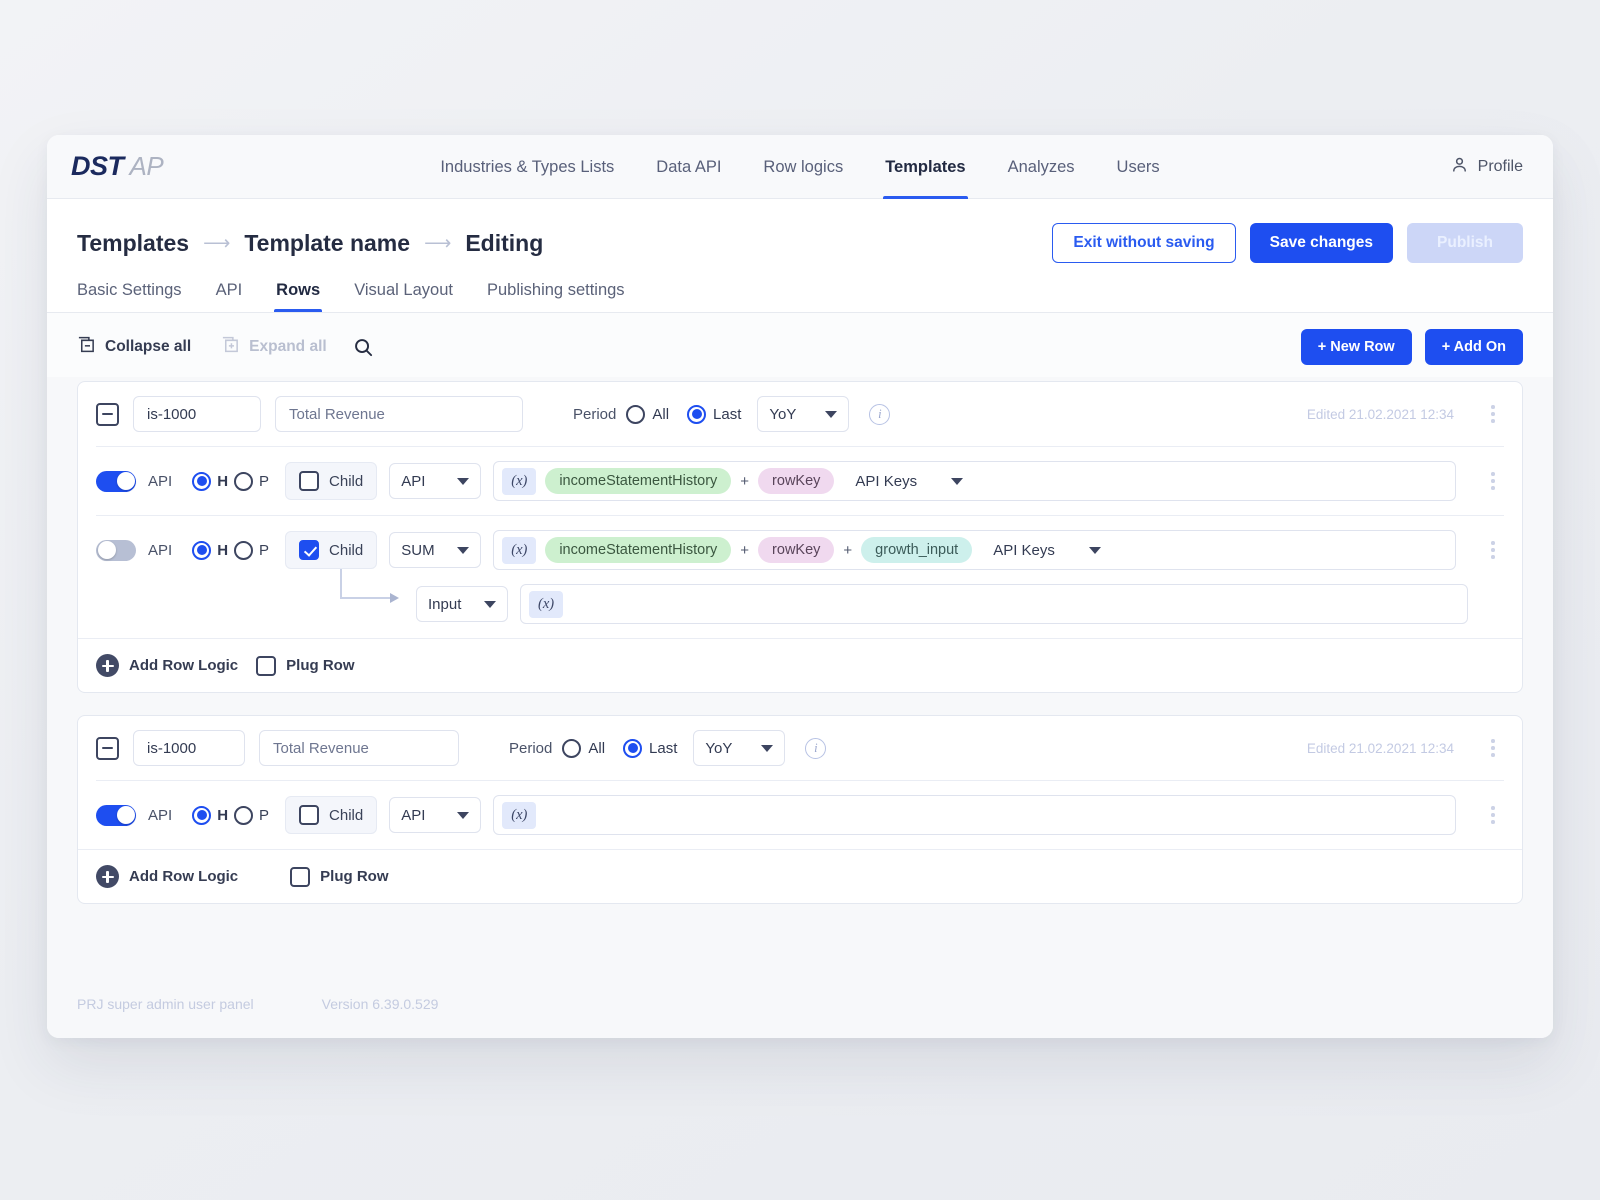 The image size is (1600, 1200). Describe the element at coordinates (803, 167) in the screenshot. I see `nav-item-row-logics: Row logics` at that location.